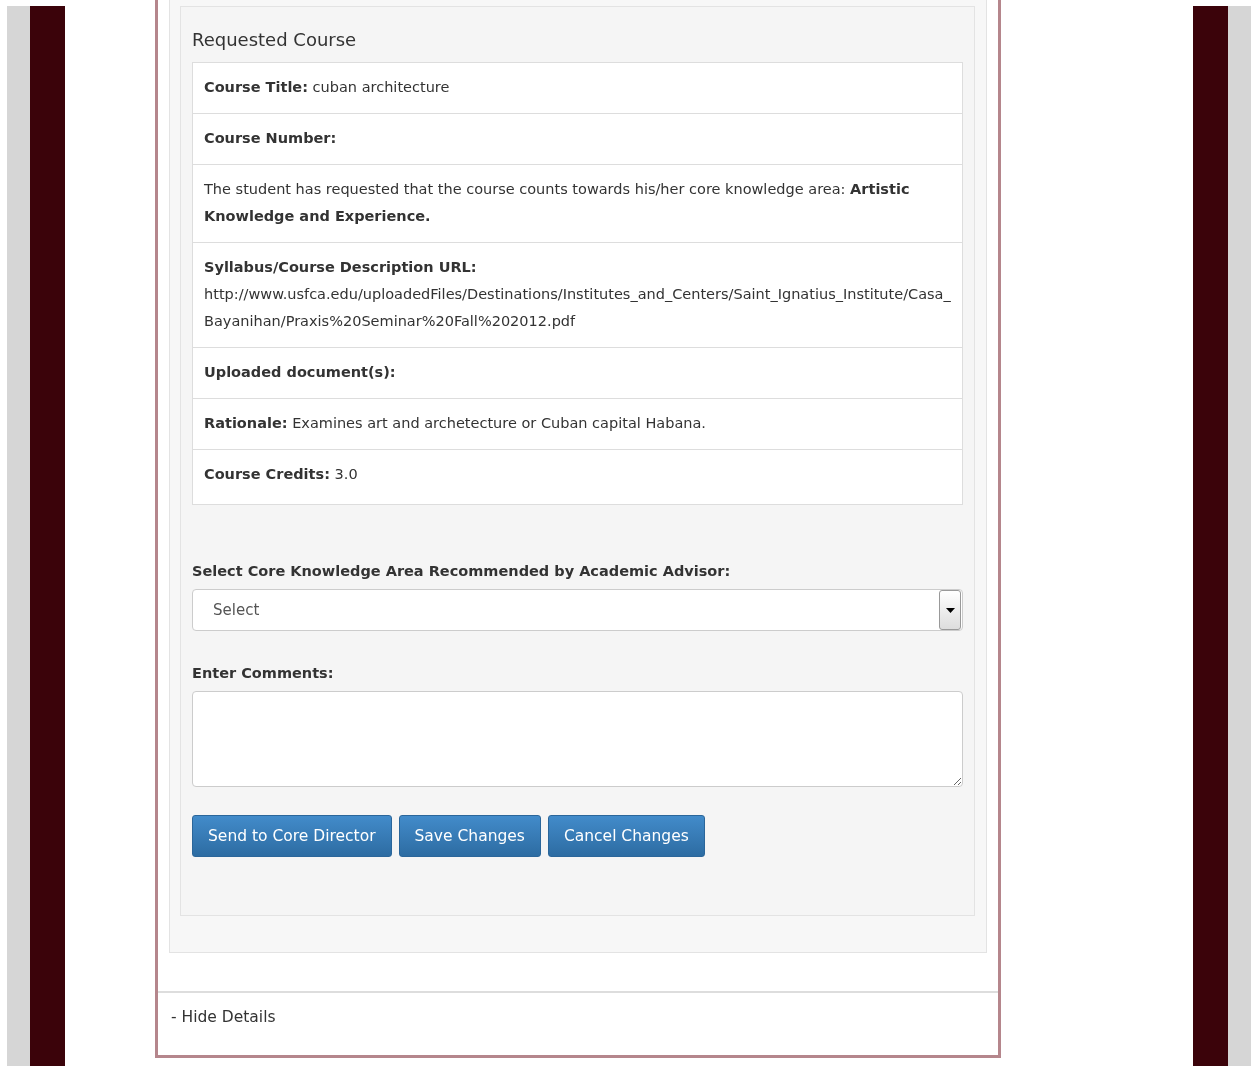  What do you see at coordinates (292, 836) in the screenshot?
I see `action-button: Send to Core Director` at bounding box center [292, 836].